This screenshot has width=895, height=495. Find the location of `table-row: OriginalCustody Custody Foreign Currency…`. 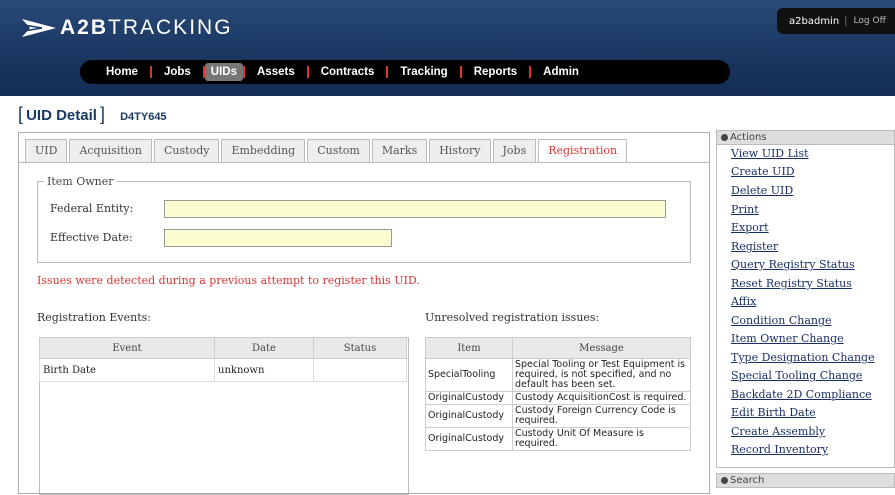

table-row: OriginalCustody Custody Foreign Currency… is located at coordinates (558, 416).